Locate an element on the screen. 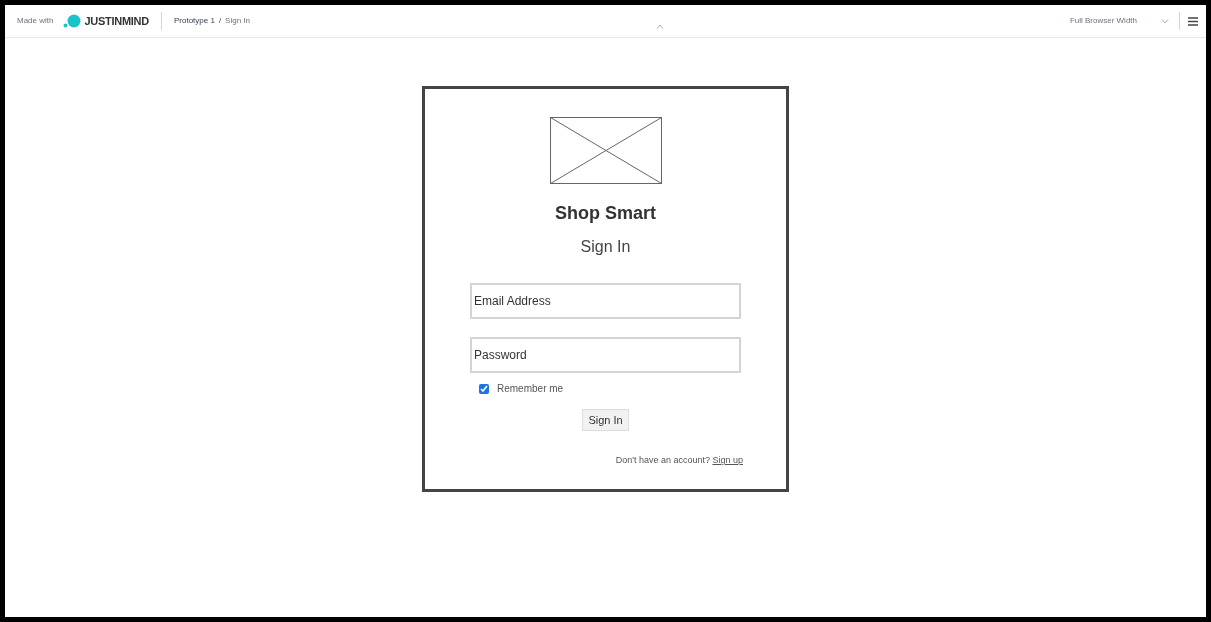 The width and height of the screenshot is (1211, 622). logo-icon is located at coordinates (72, 21).